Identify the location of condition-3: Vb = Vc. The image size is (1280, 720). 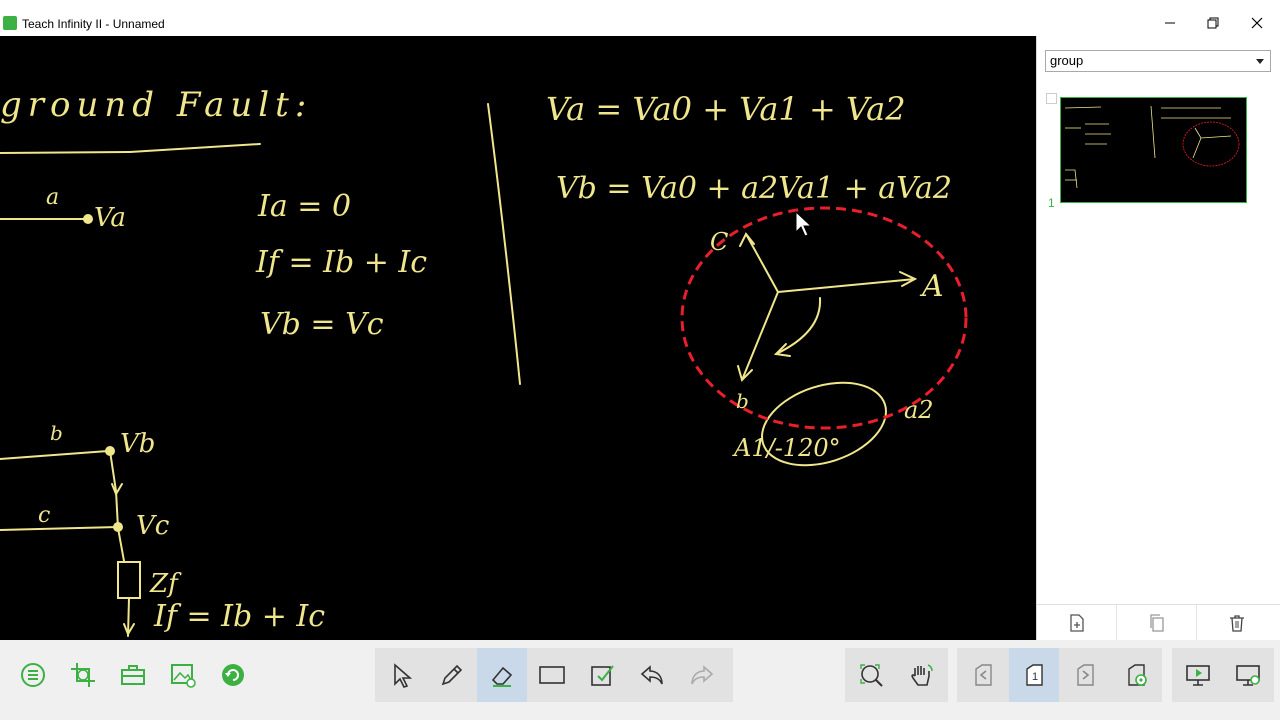
(322, 324).